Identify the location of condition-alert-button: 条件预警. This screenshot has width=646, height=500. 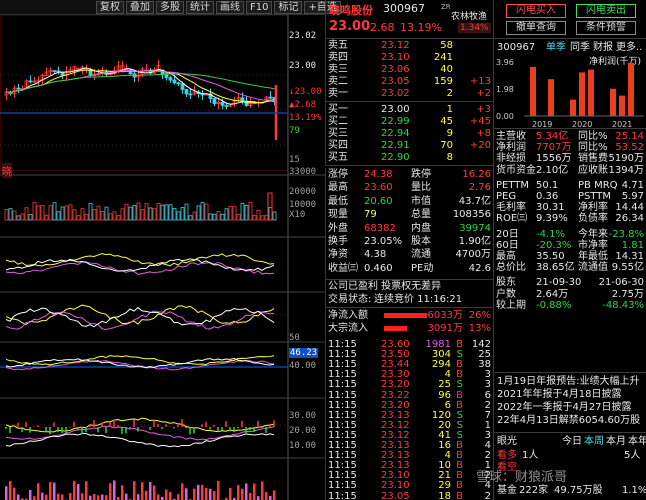
(606, 28).